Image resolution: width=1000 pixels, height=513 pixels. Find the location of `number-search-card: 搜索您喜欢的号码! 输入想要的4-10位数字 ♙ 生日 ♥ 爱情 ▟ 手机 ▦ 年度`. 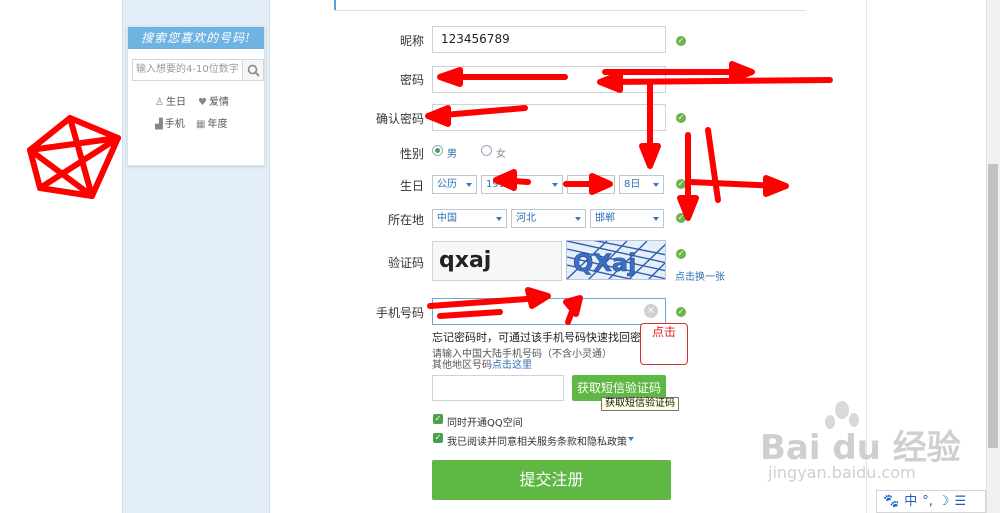

number-search-card: 搜索您喜欢的号码! 输入想要的4-10位数字 ♙ 生日 ♥ 爱情 ▟ 手机 ▦ 年度 is located at coordinates (196, 96).